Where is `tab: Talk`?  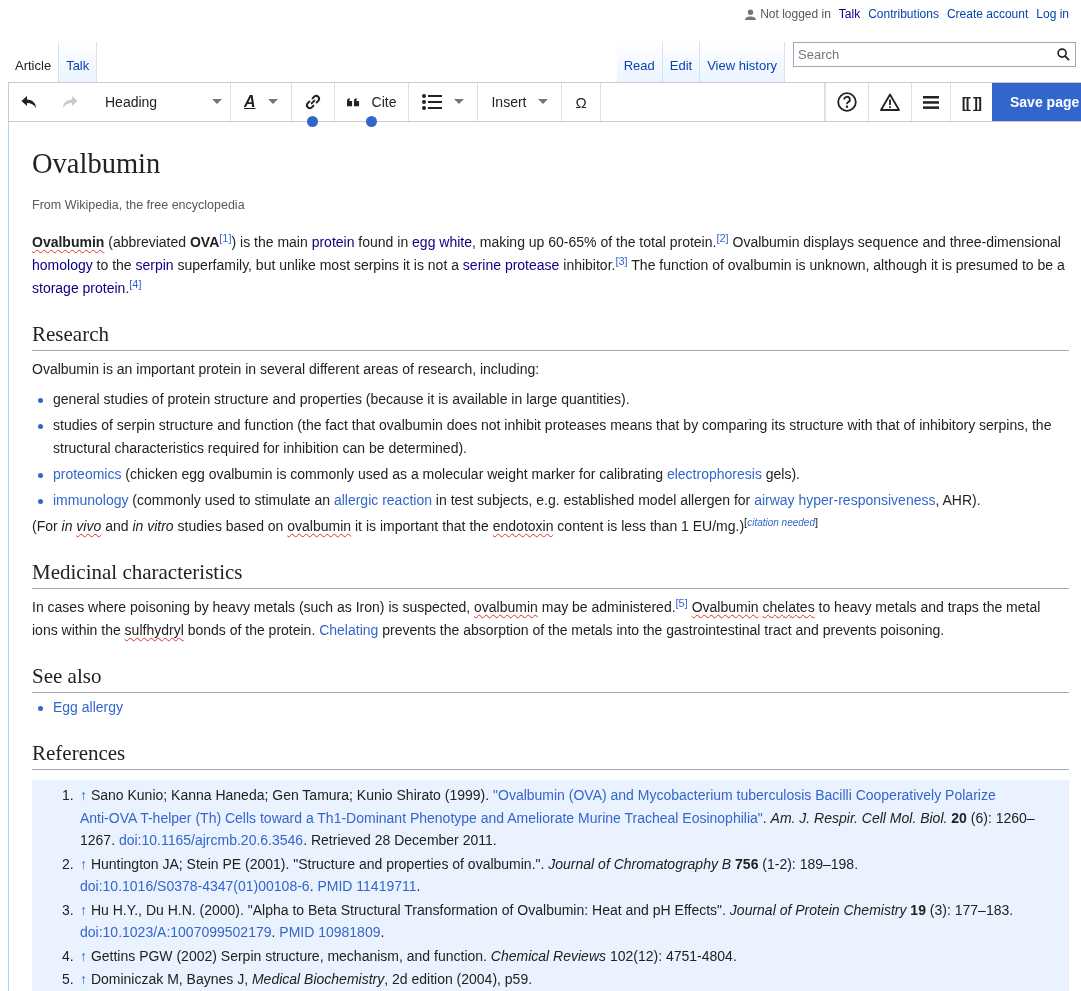
tab: Talk is located at coordinates (78, 62).